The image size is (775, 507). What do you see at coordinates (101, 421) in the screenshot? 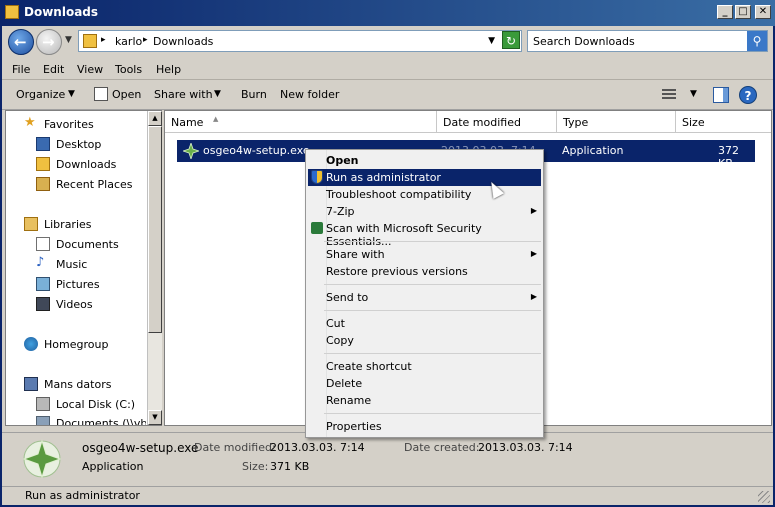
I see `nav-label: Documents (\\vbox` at bounding box center [101, 421].